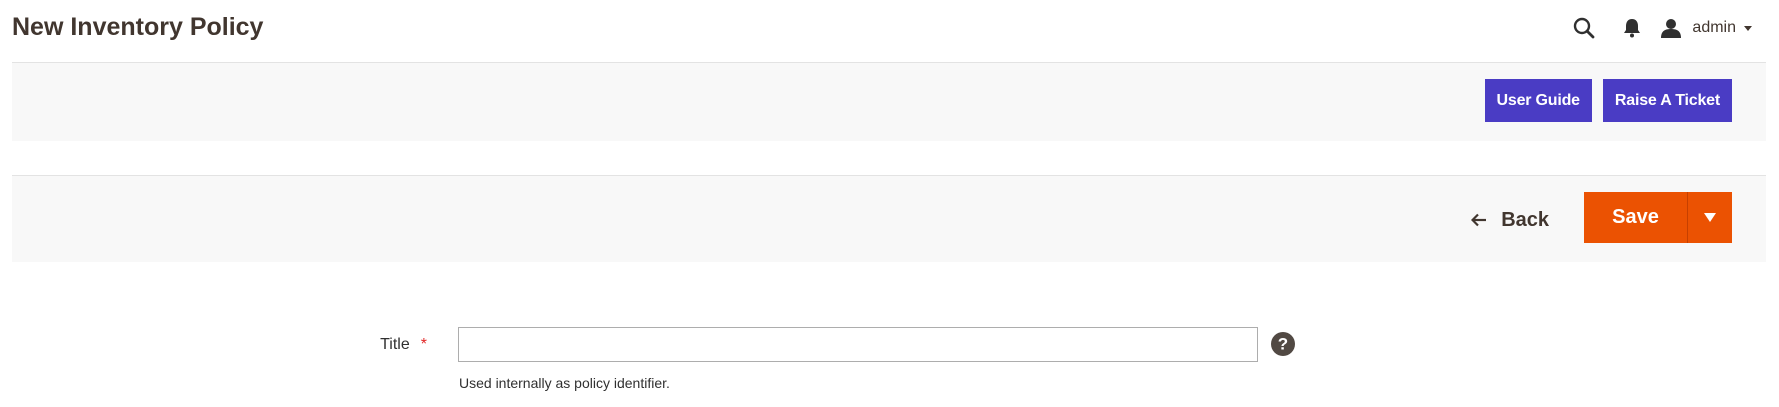  I want to click on header-actions: admin, so click(1664, 28).